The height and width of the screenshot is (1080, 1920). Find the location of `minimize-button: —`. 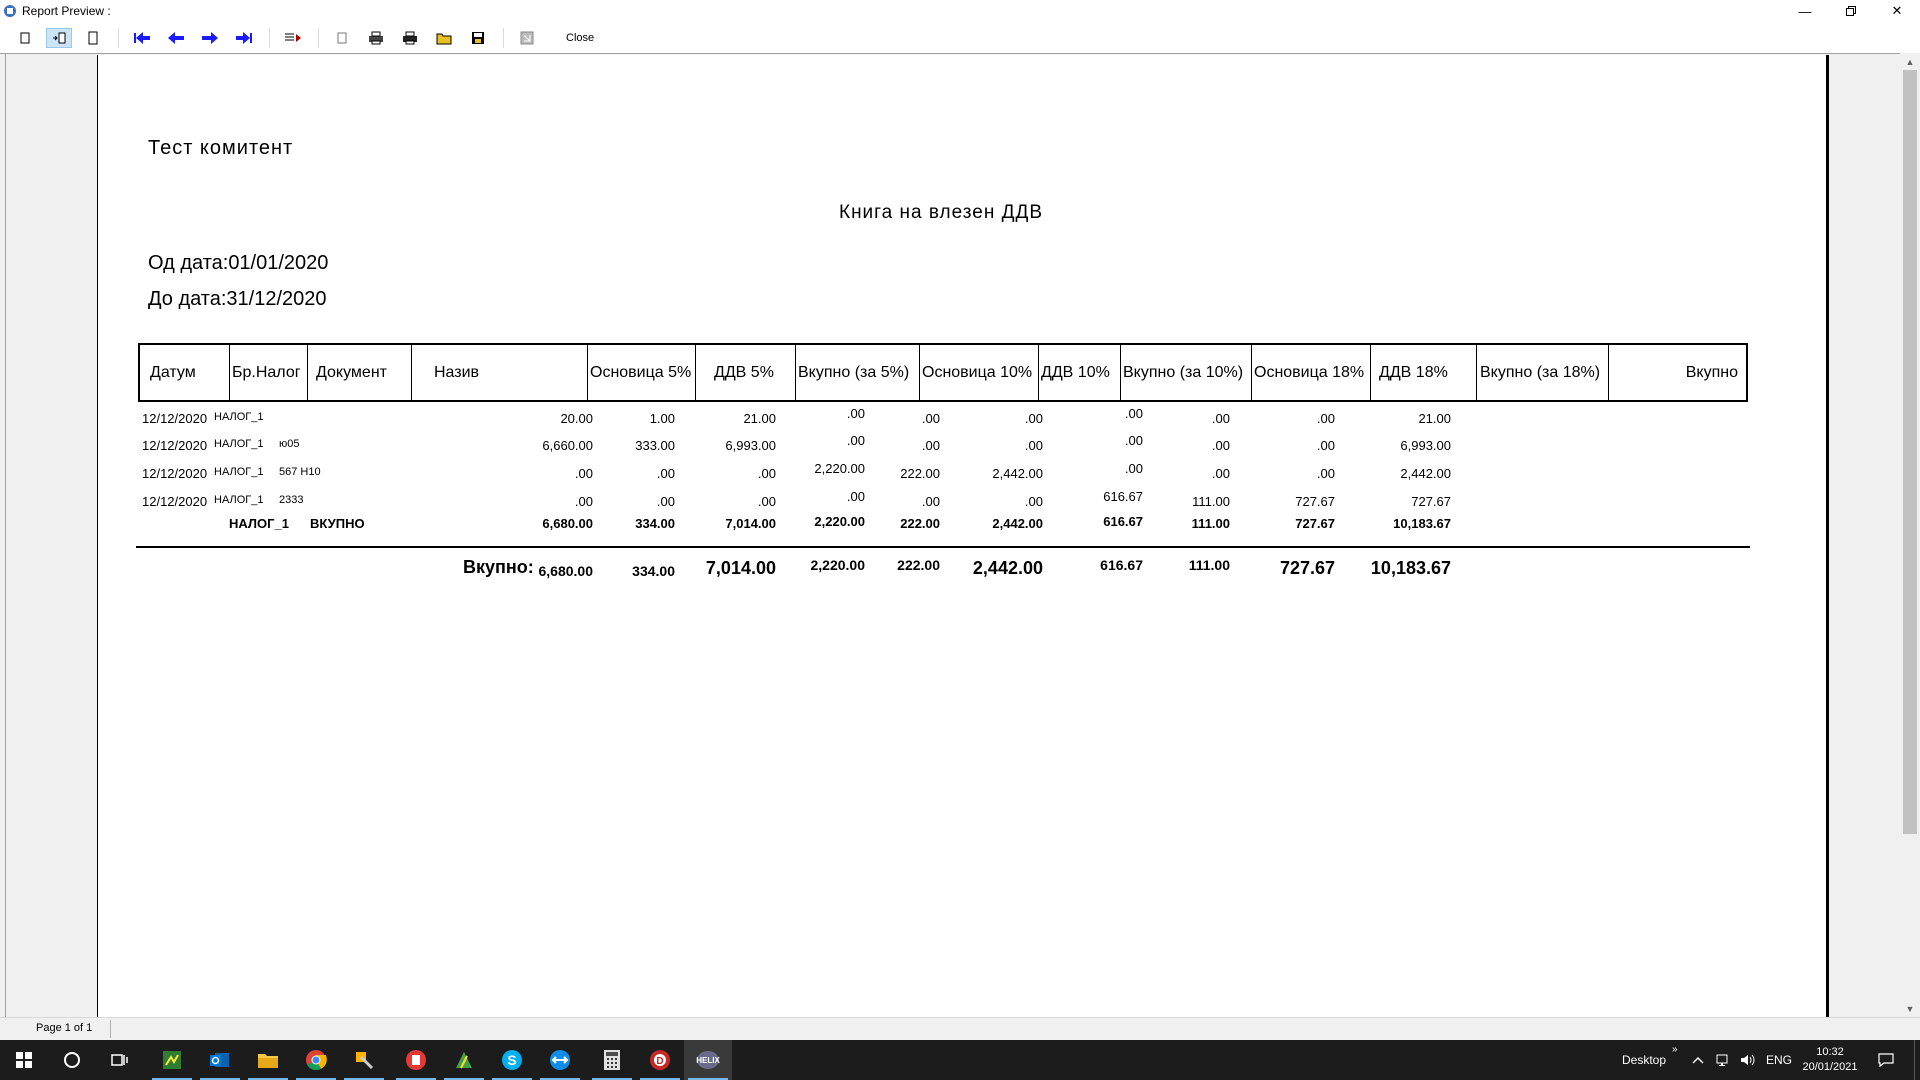

minimize-button: — is located at coordinates (1805, 11).